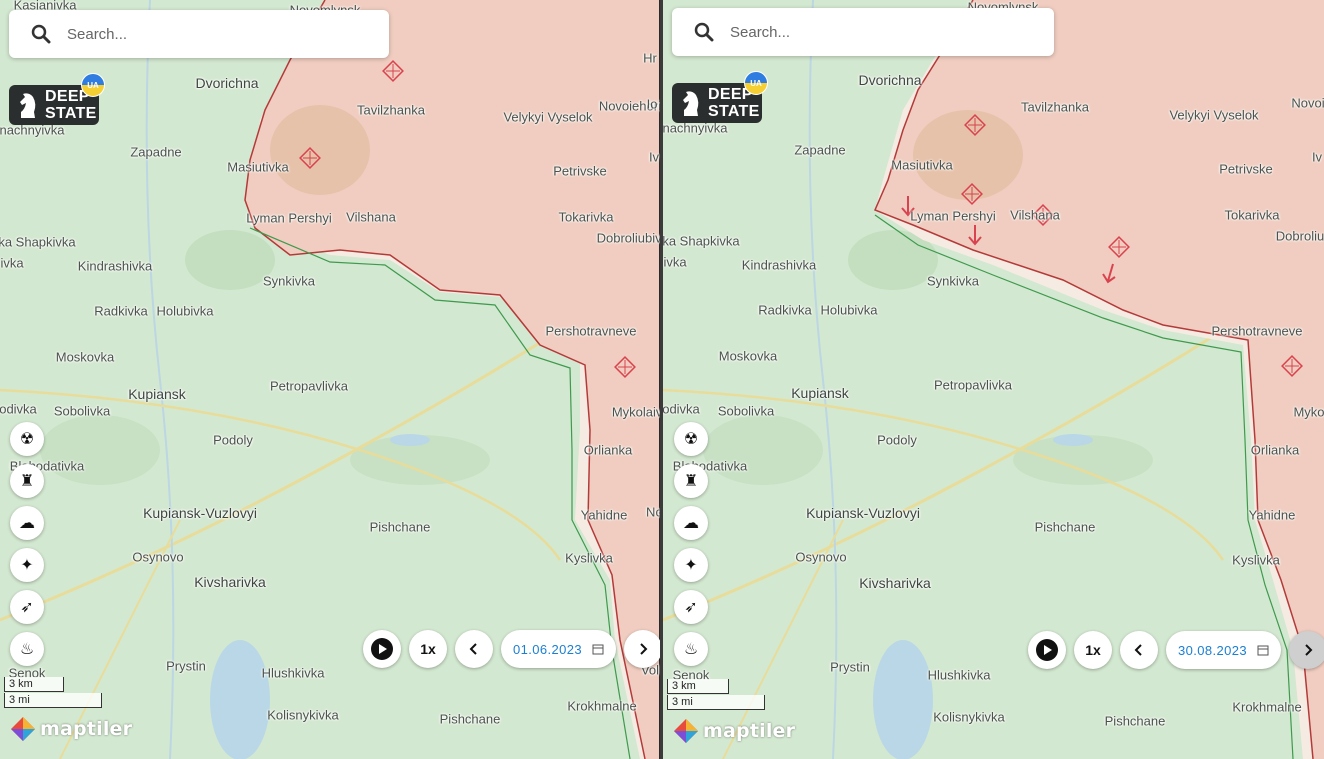 The image size is (1324, 759). What do you see at coordinates (309, 386) in the screenshot?
I see `place-label: Petropavlivka` at bounding box center [309, 386].